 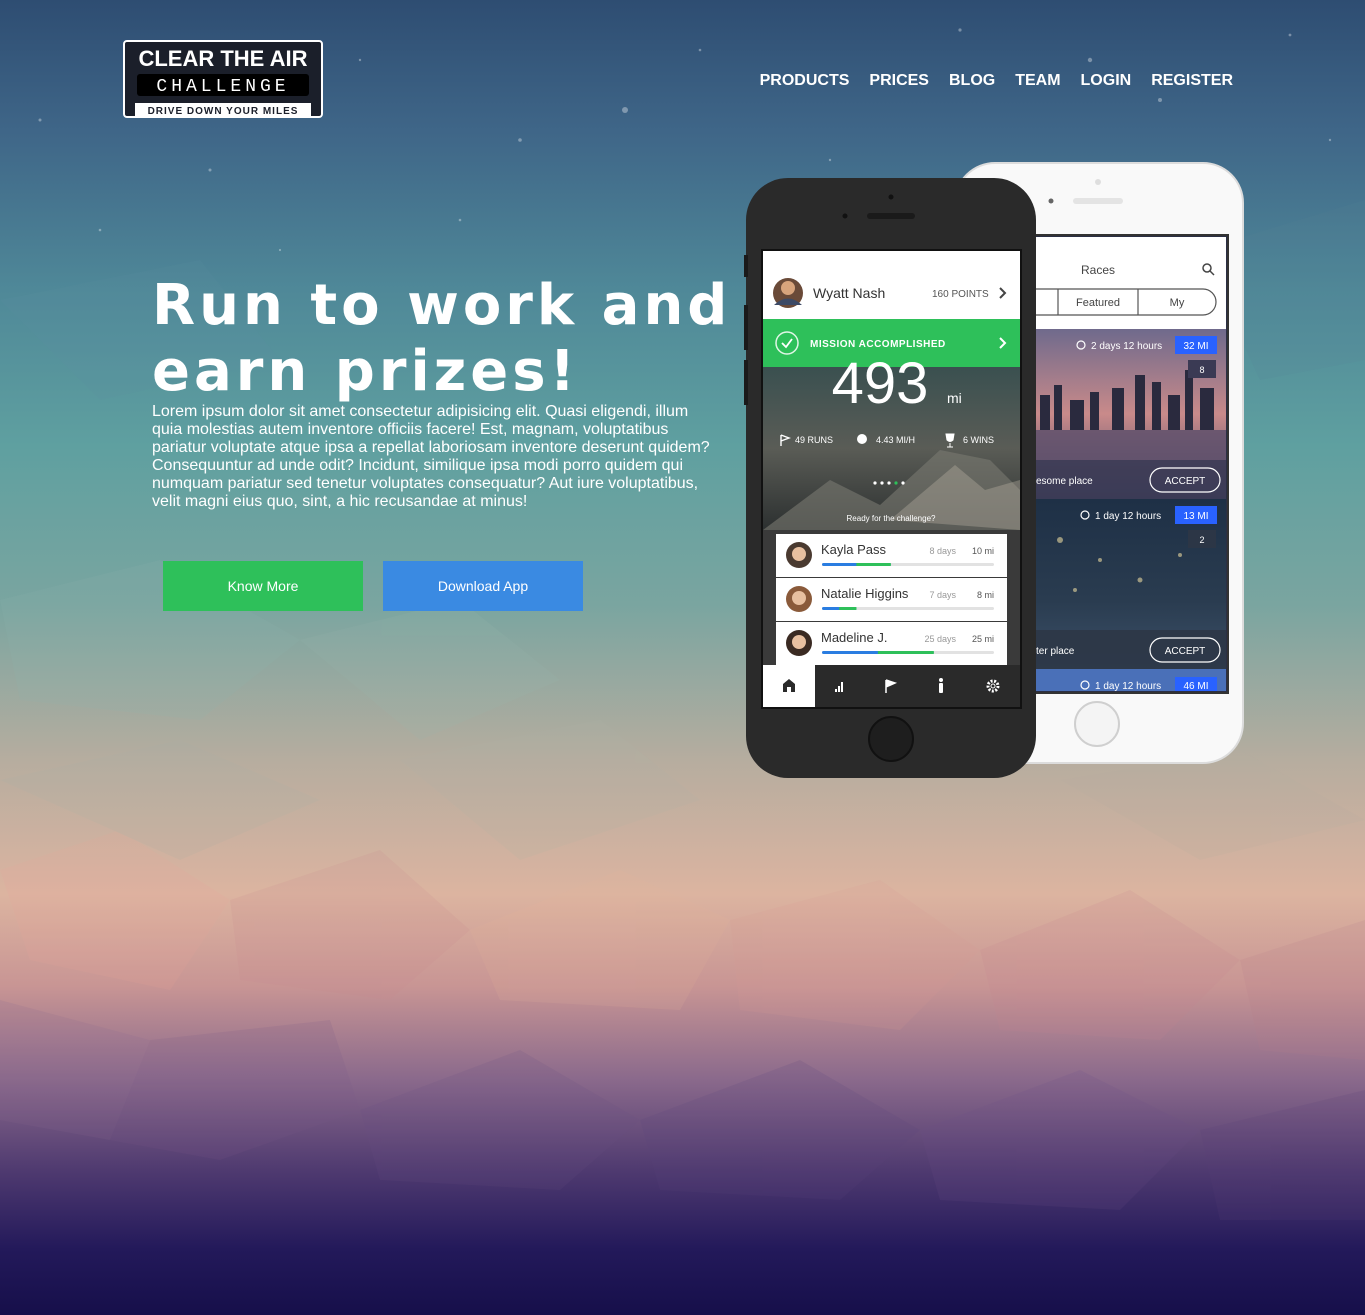 What do you see at coordinates (1098, 303) in the screenshot?
I see `tab-featured: Featured` at bounding box center [1098, 303].